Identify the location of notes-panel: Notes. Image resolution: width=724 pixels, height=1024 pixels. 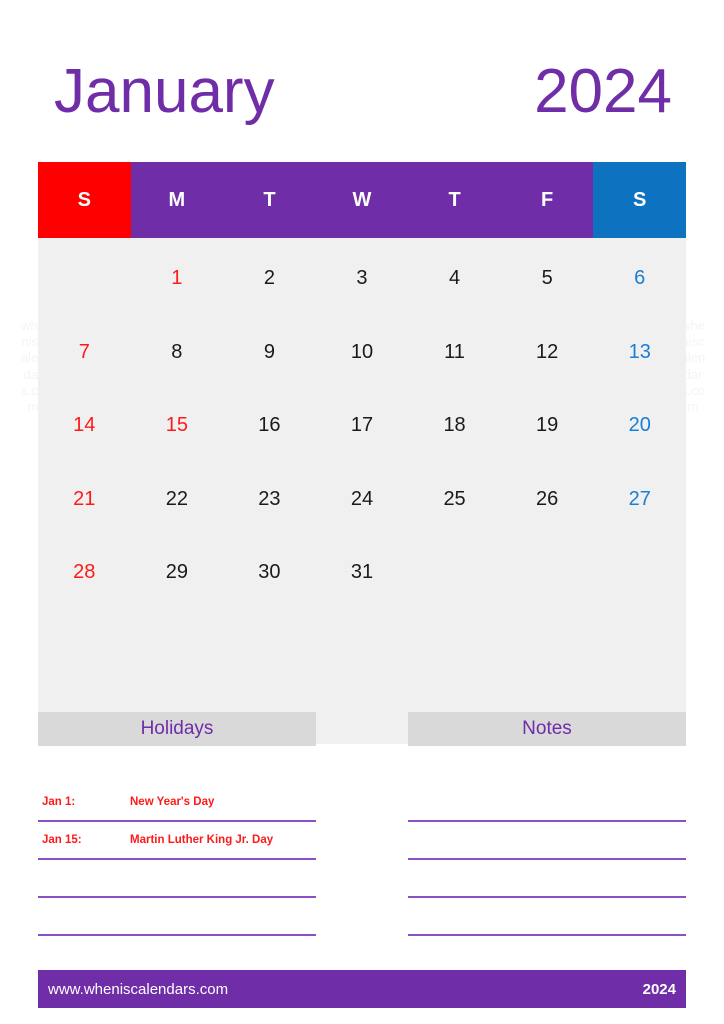
(547, 843).